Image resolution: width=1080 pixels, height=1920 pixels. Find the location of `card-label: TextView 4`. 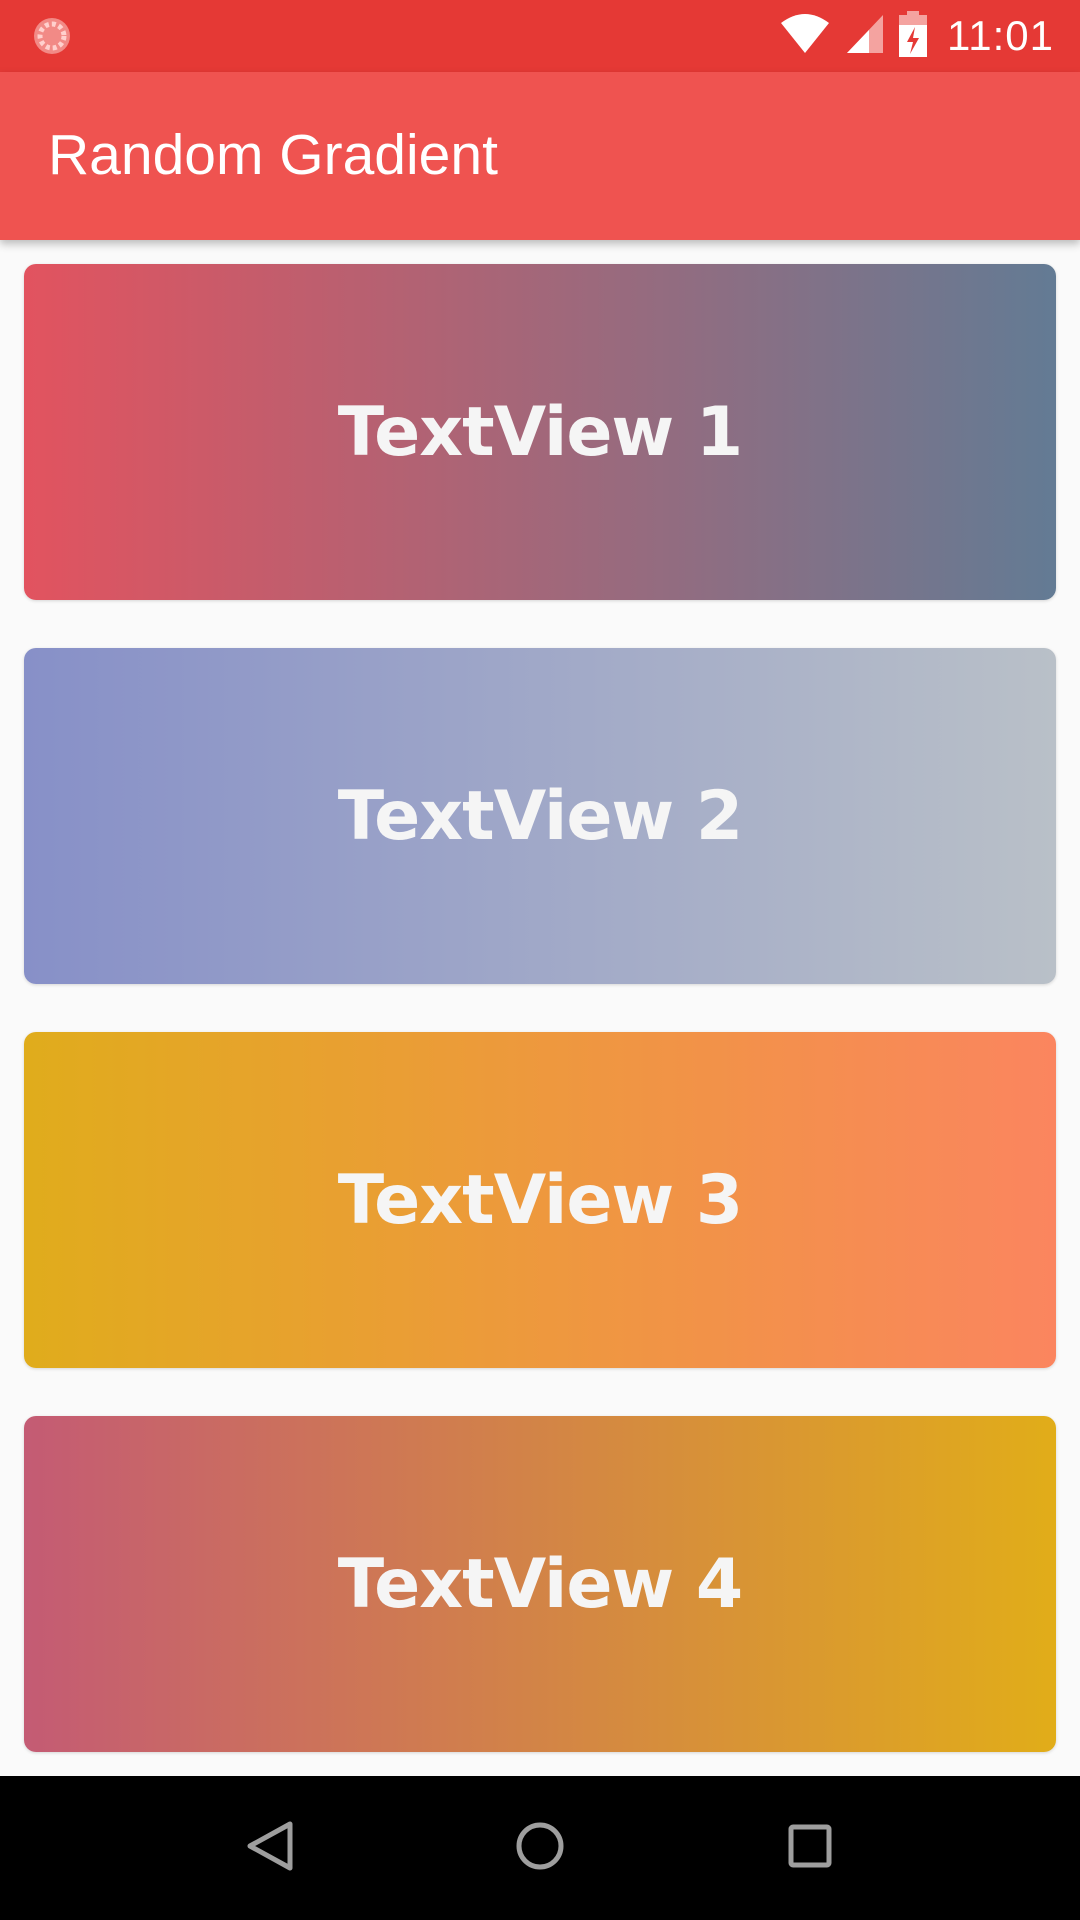

card-label: TextView 4 is located at coordinates (540, 1584).